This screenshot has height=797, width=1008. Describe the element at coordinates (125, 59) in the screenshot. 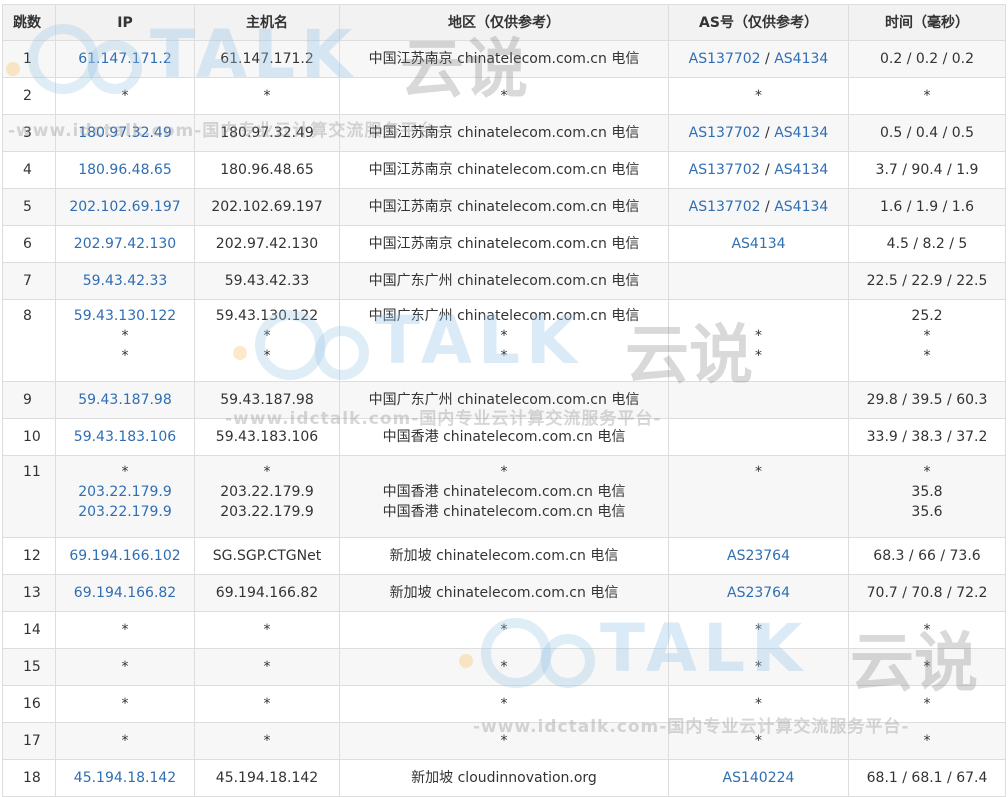

I see `ip-link: 61.147.171.2` at that location.